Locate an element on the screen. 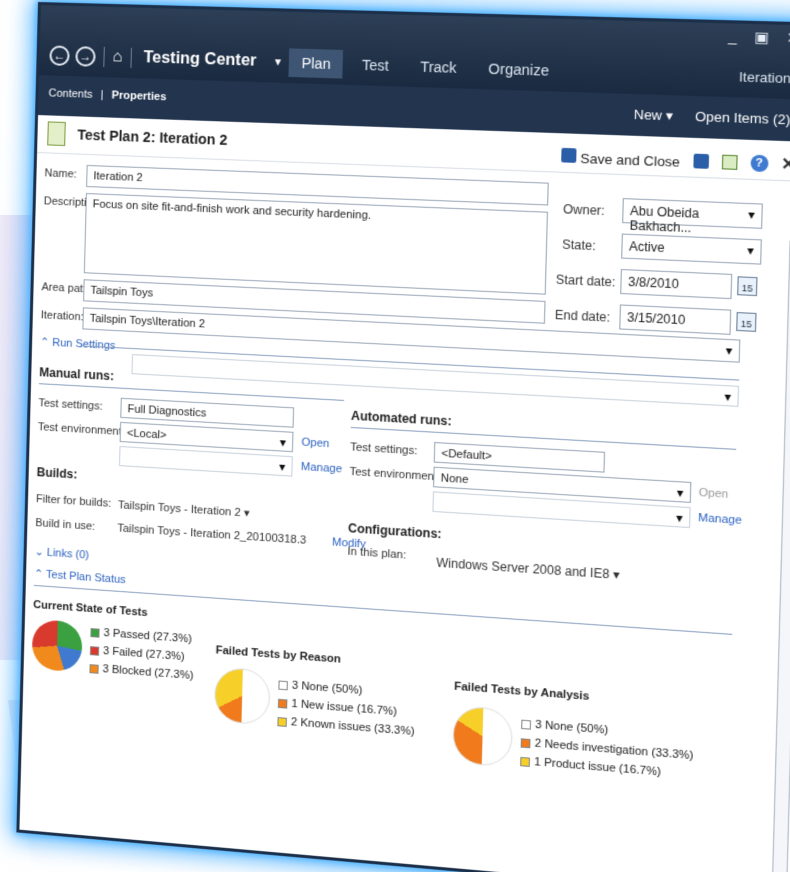 This screenshot has width=790, height=872. failed-by-reason-heading: Failed Tests by Reason is located at coordinates (278, 655).